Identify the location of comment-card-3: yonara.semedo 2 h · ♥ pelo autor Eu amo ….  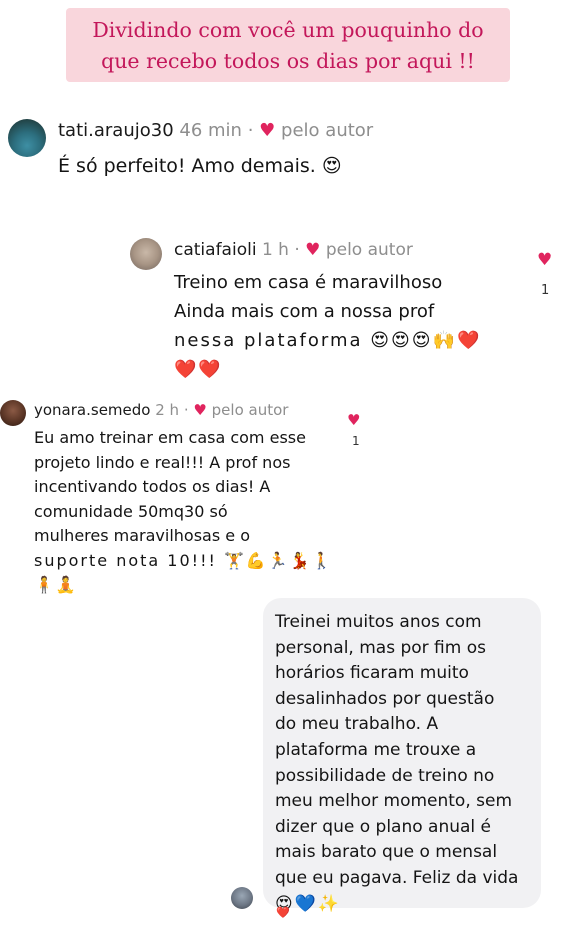
(190, 492).